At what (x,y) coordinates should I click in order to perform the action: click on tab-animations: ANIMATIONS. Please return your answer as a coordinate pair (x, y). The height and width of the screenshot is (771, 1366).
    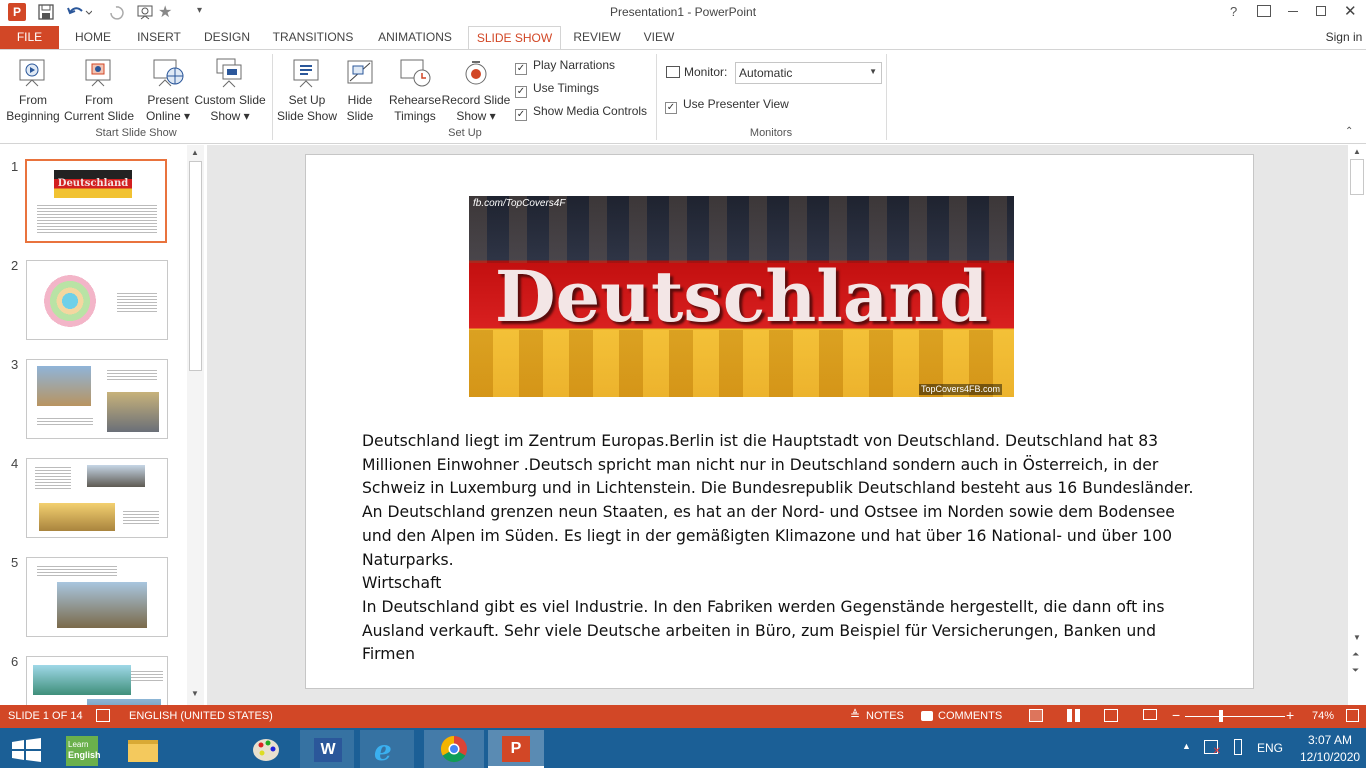
    Looking at the image, I should click on (415, 38).